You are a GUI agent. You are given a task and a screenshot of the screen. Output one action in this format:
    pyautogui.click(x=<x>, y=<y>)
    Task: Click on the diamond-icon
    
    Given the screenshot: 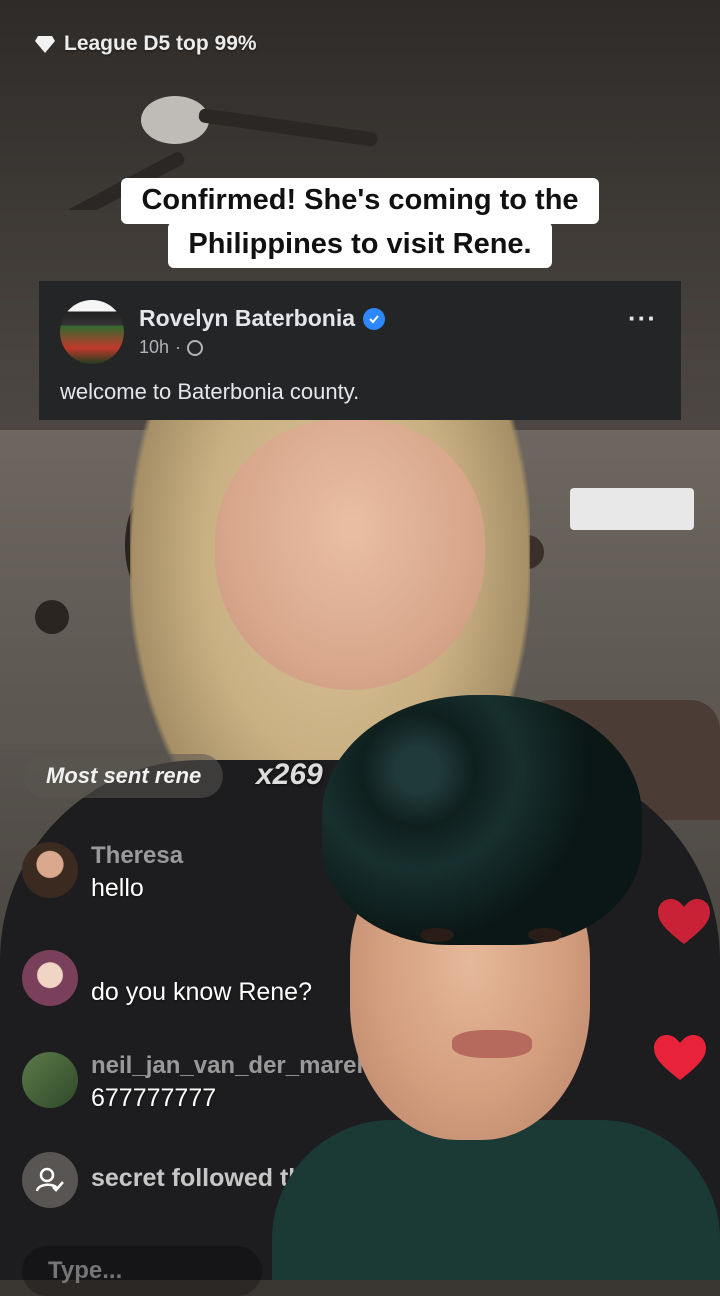 What is the action you would take?
    pyautogui.click(x=45, y=44)
    